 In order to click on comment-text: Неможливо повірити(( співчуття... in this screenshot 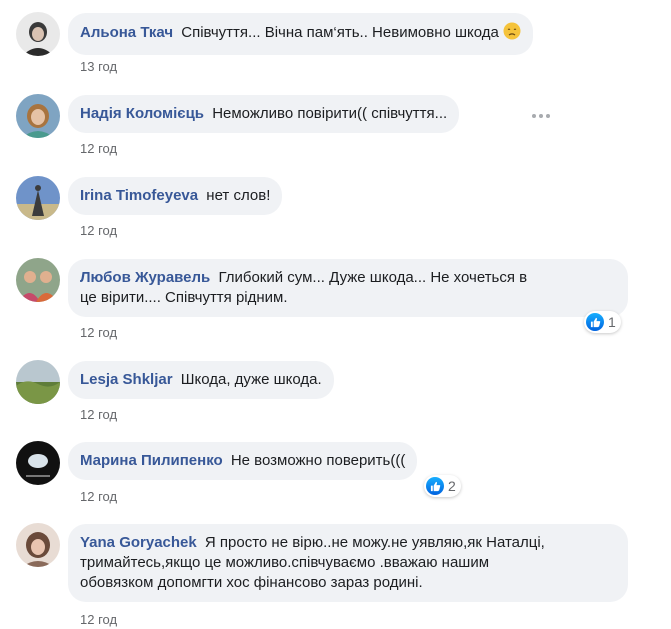, I will do `click(330, 113)`.